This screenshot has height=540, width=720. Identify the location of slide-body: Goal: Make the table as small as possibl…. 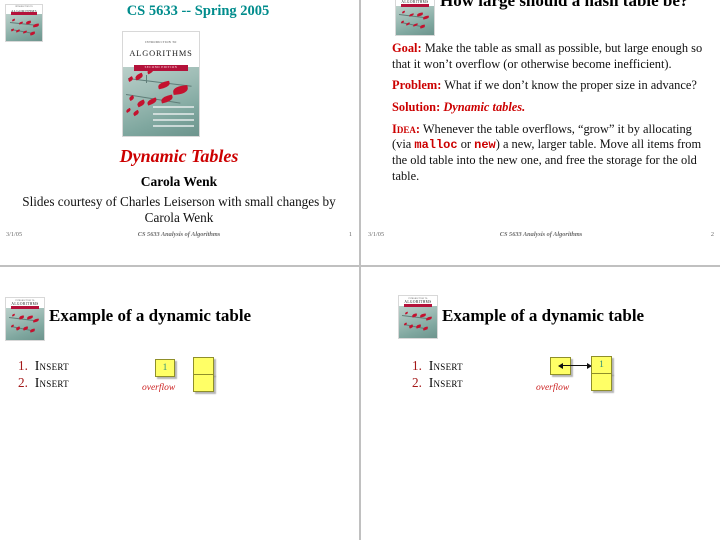
(553, 115).